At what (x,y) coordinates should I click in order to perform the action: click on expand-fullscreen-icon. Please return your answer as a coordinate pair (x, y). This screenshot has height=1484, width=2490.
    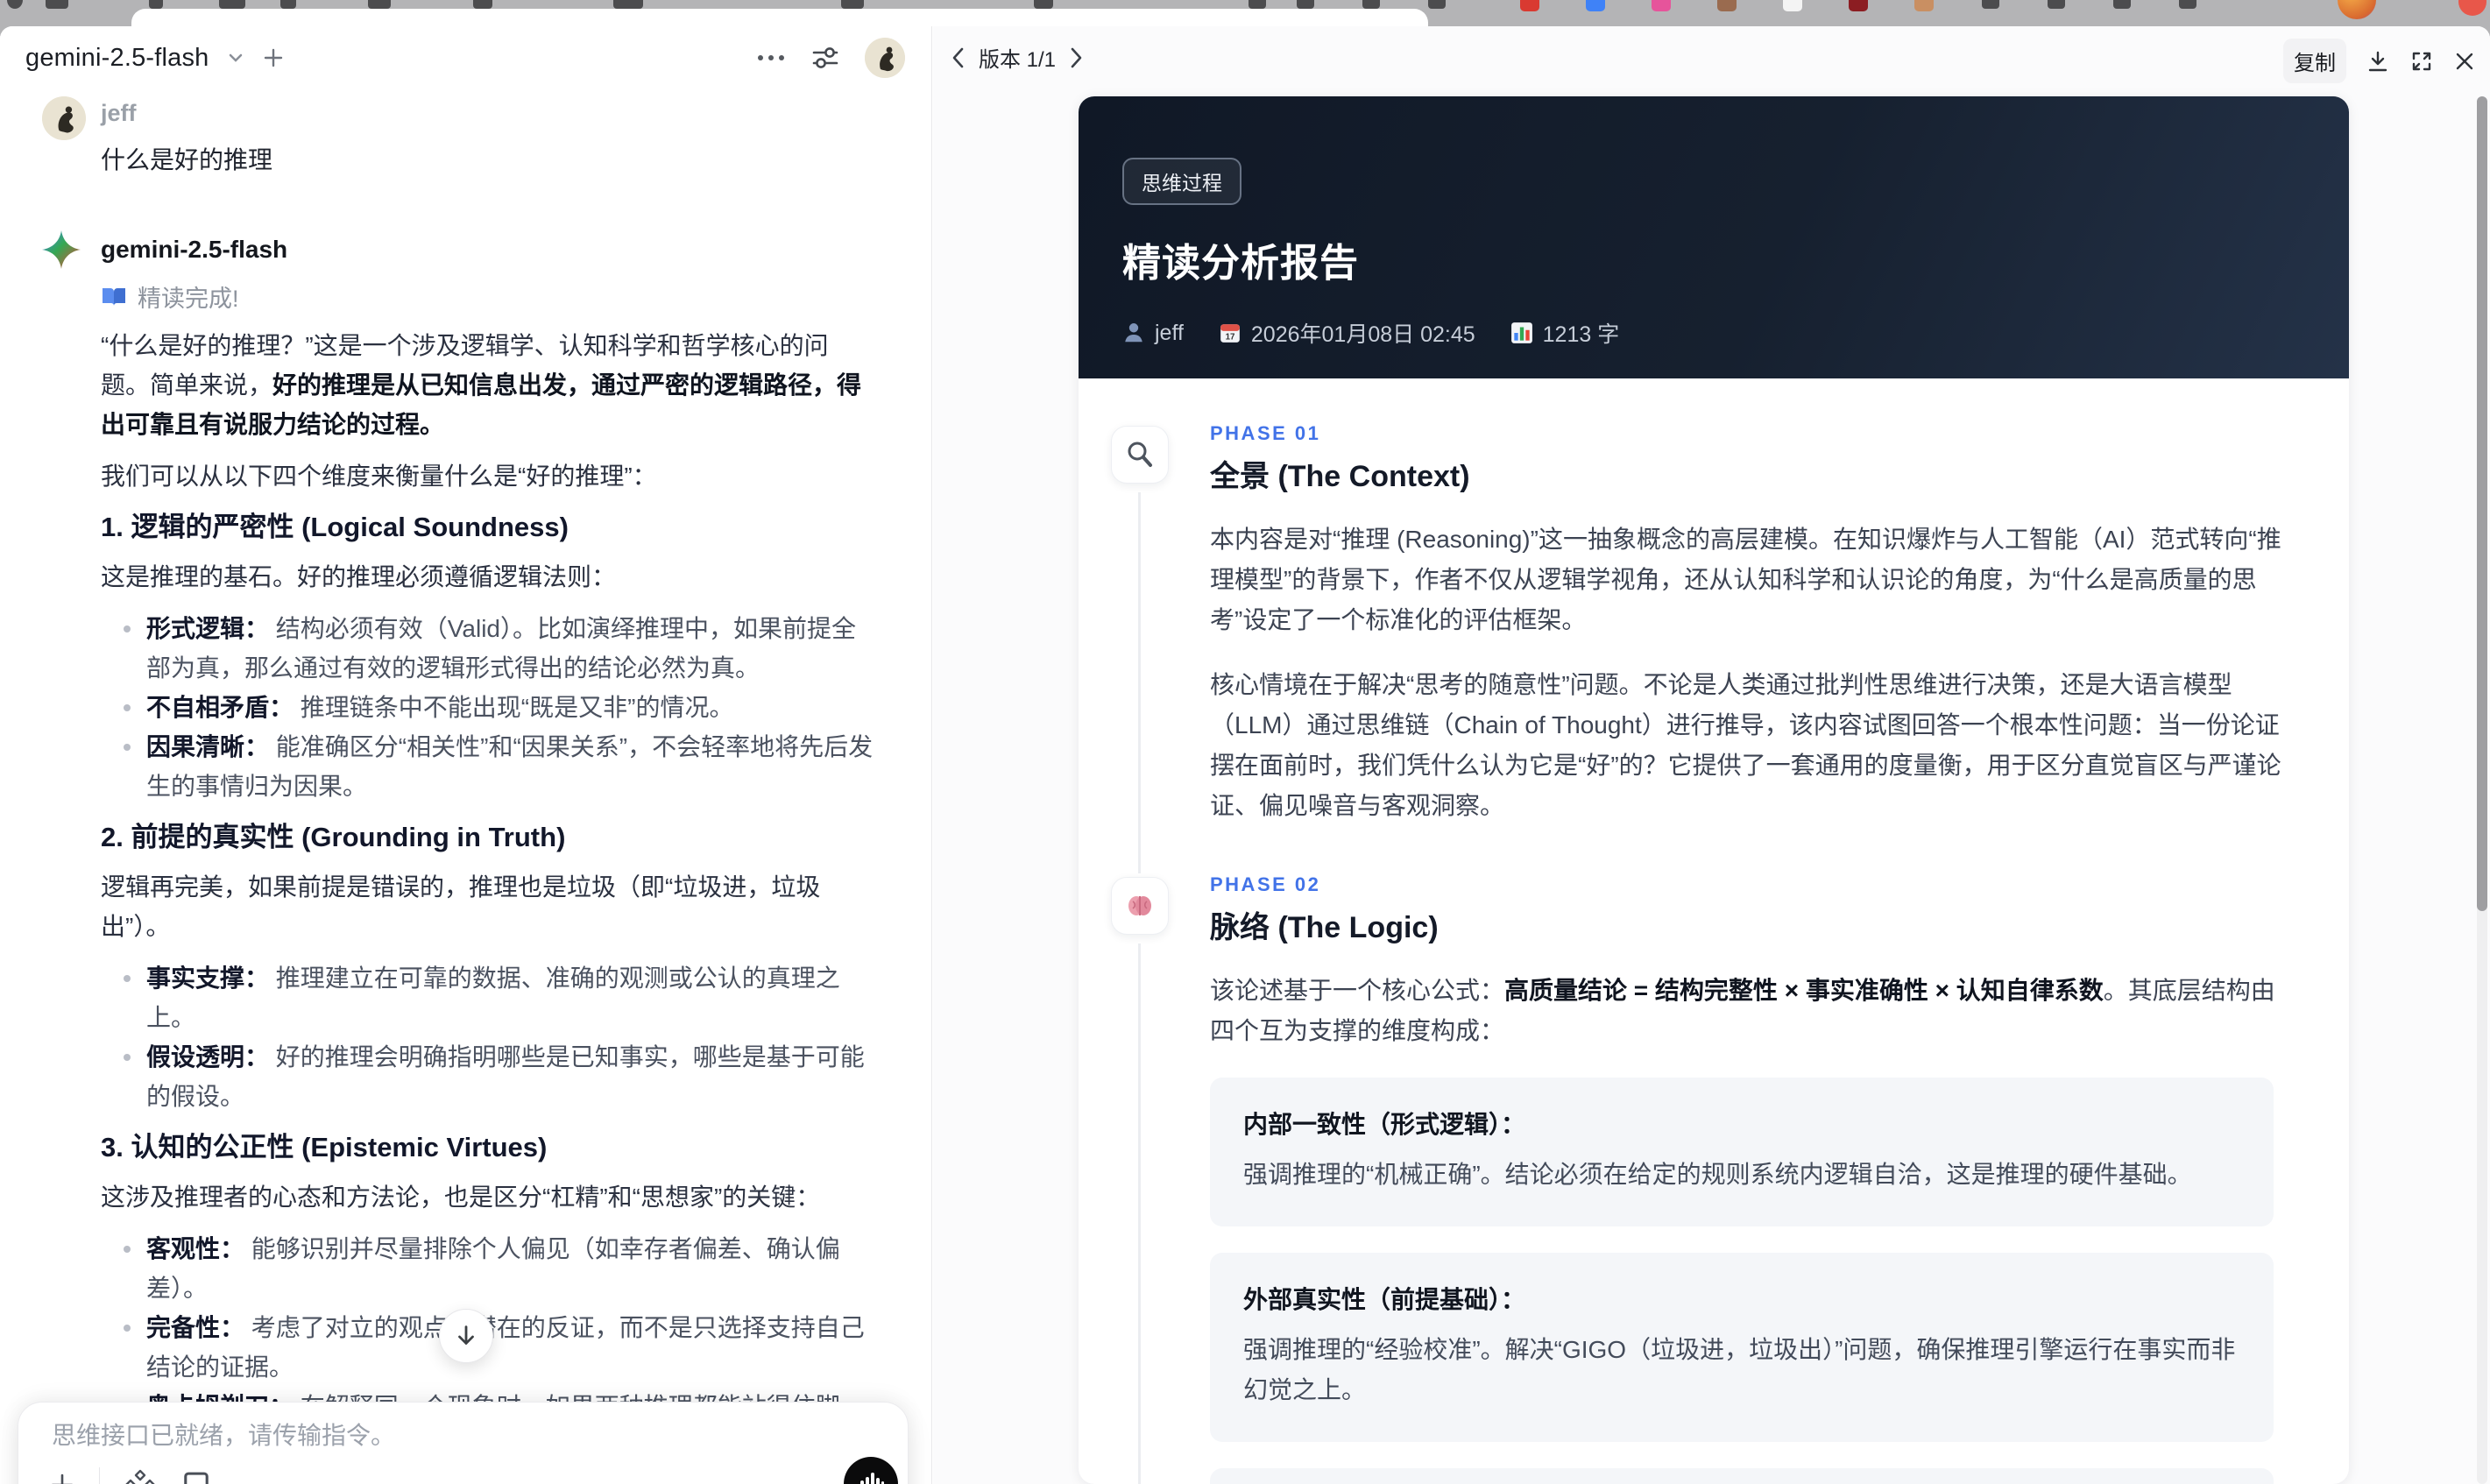
    Looking at the image, I should click on (2422, 61).